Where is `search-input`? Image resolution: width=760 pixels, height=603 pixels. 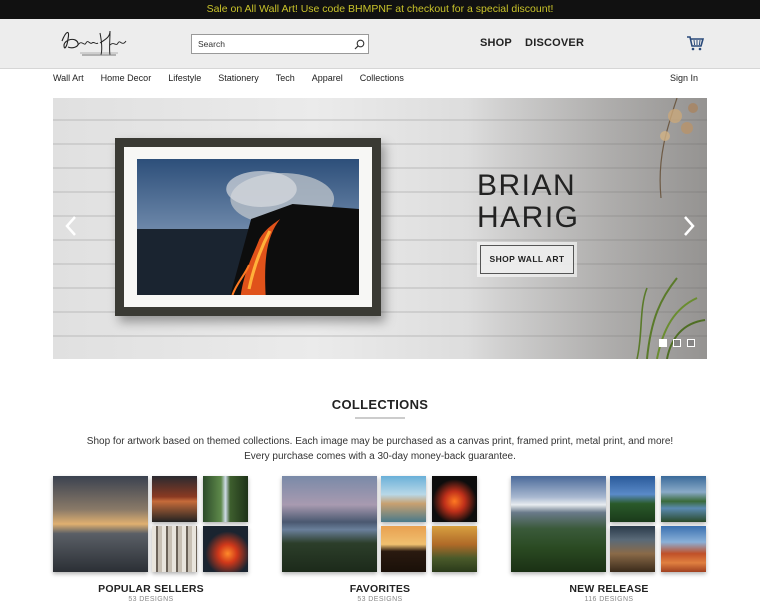
search-input is located at coordinates (271, 44).